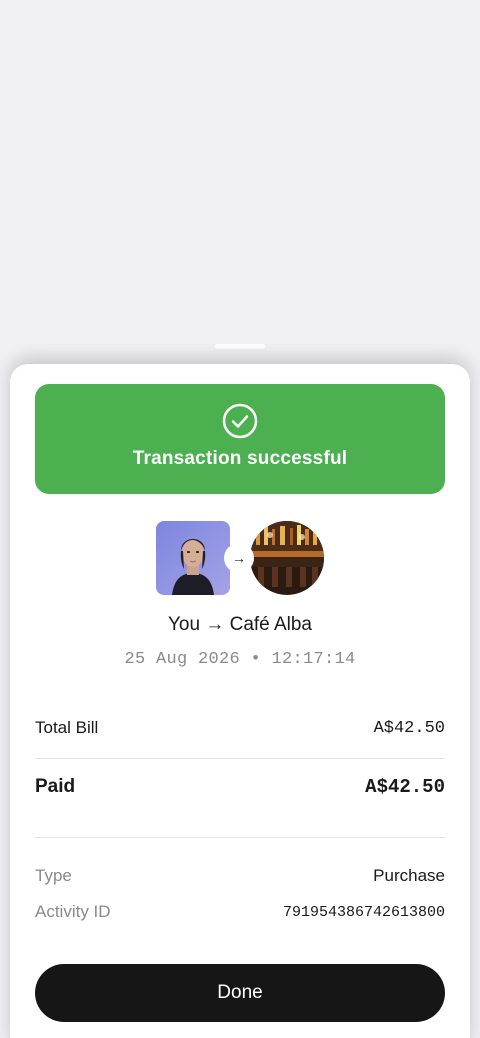  I want to click on total-bill-row: Total Bill A$42.50, so click(240, 728).